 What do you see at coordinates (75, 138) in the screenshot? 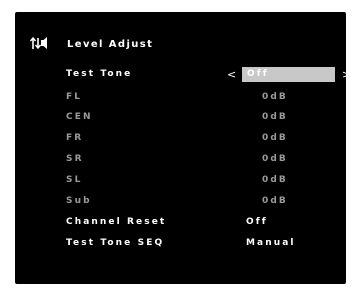
I see `menu-item-label: FR` at bounding box center [75, 138].